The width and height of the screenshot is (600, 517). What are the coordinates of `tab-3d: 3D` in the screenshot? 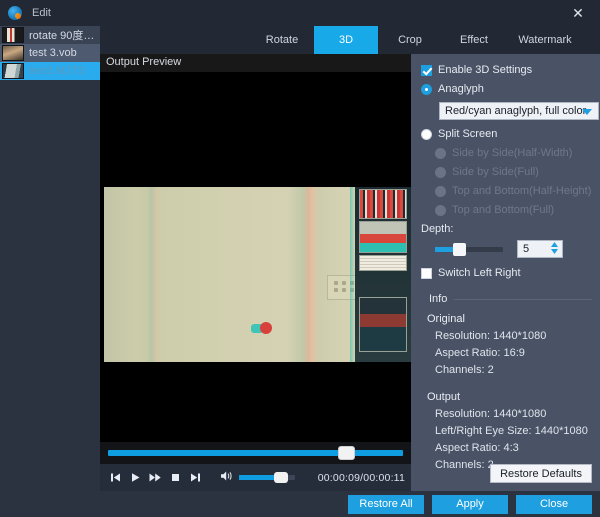 It's located at (346, 40).